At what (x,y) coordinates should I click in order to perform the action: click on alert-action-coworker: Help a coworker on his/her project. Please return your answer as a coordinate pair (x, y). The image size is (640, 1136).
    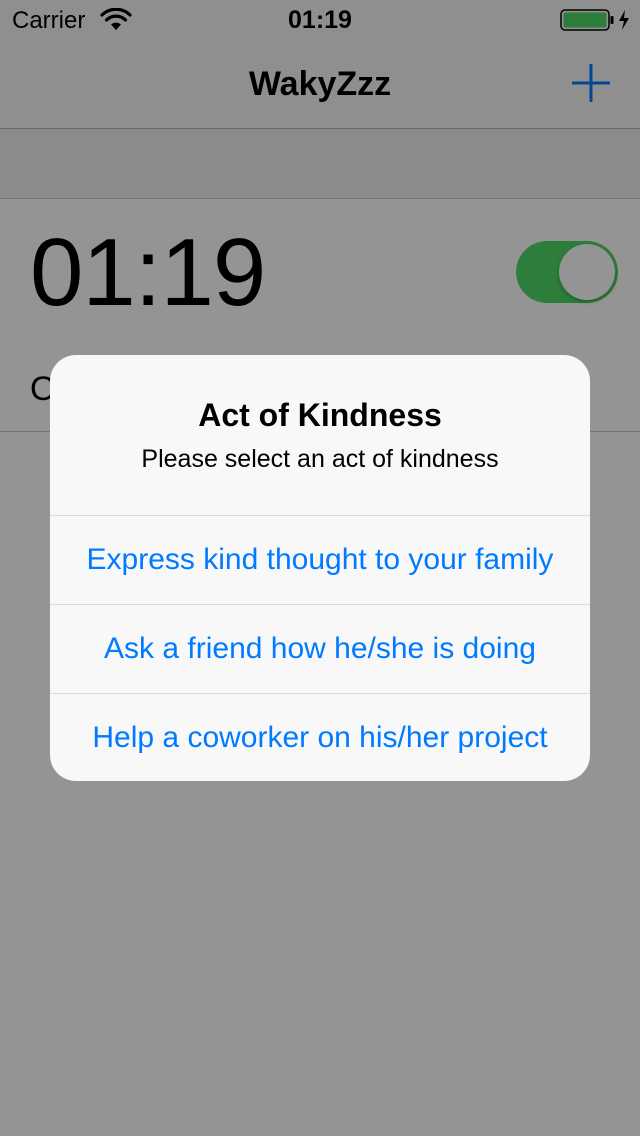
    Looking at the image, I should click on (320, 737).